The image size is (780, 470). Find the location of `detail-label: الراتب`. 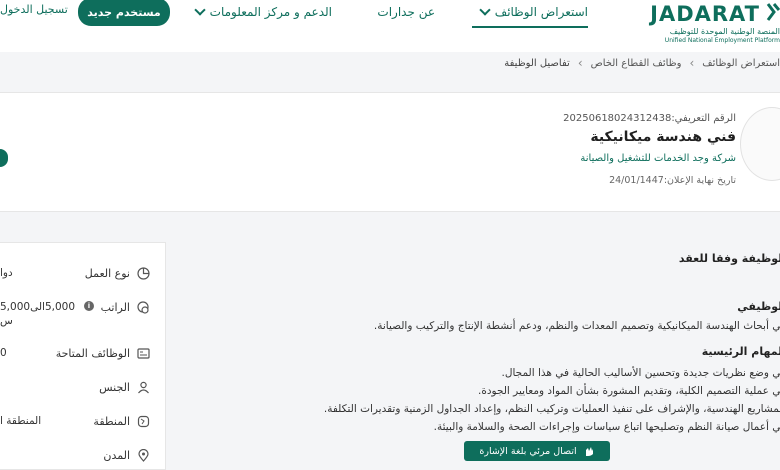

detail-label: الراتب is located at coordinates (115, 307).